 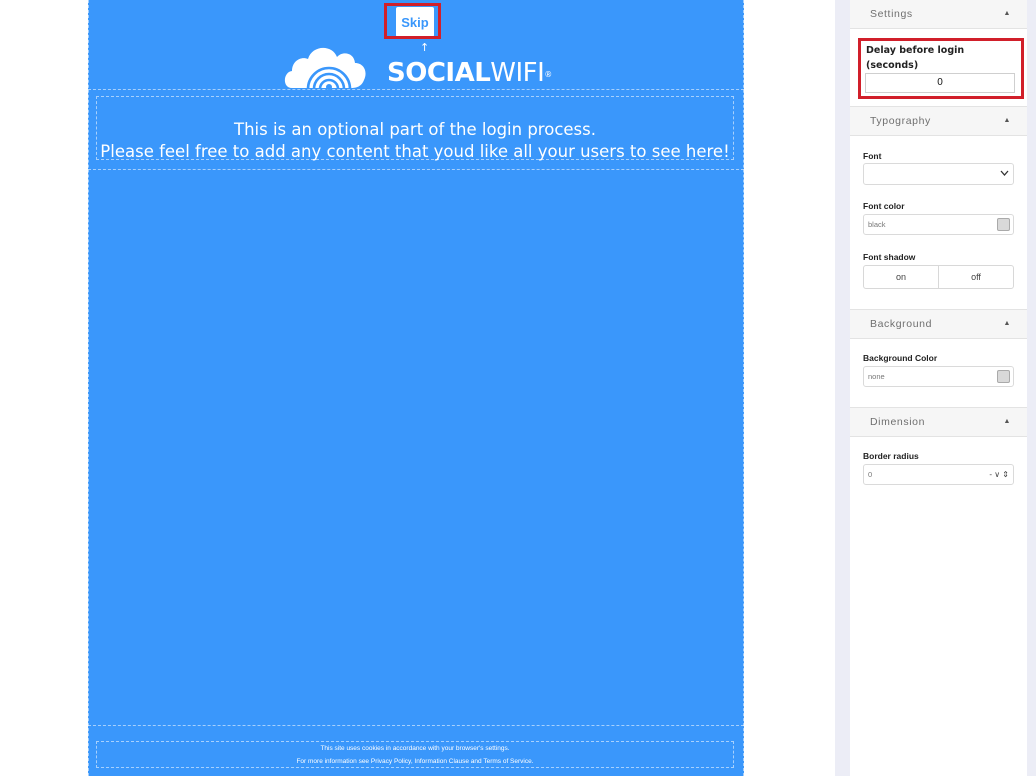 What do you see at coordinates (1004, 176) in the screenshot?
I see `chevron-down-icon` at bounding box center [1004, 176].